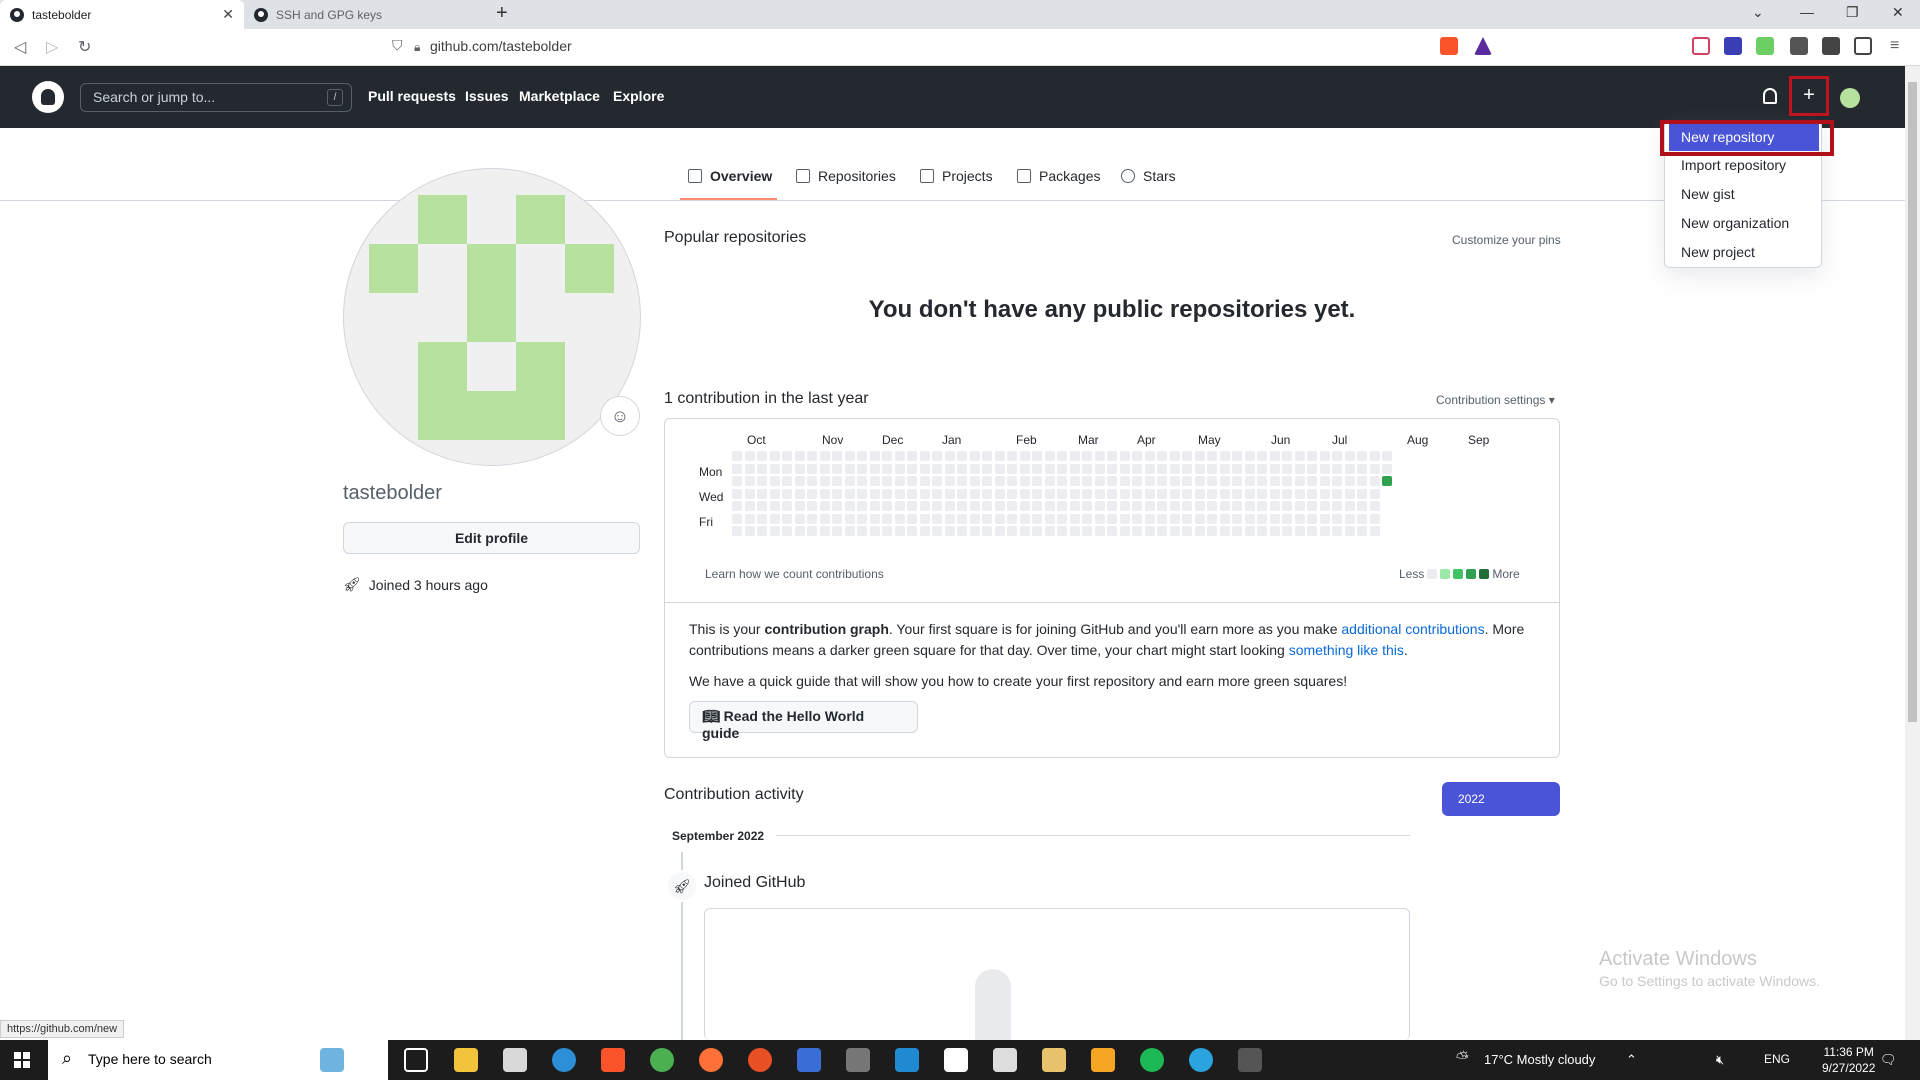 Image resolution: width=1920 pixels, height=1080 pixels. What do you see at coordinates (1152, 1060) in the screenshot?
I see `spotify-icon` at bounding box center [1152, 1060].